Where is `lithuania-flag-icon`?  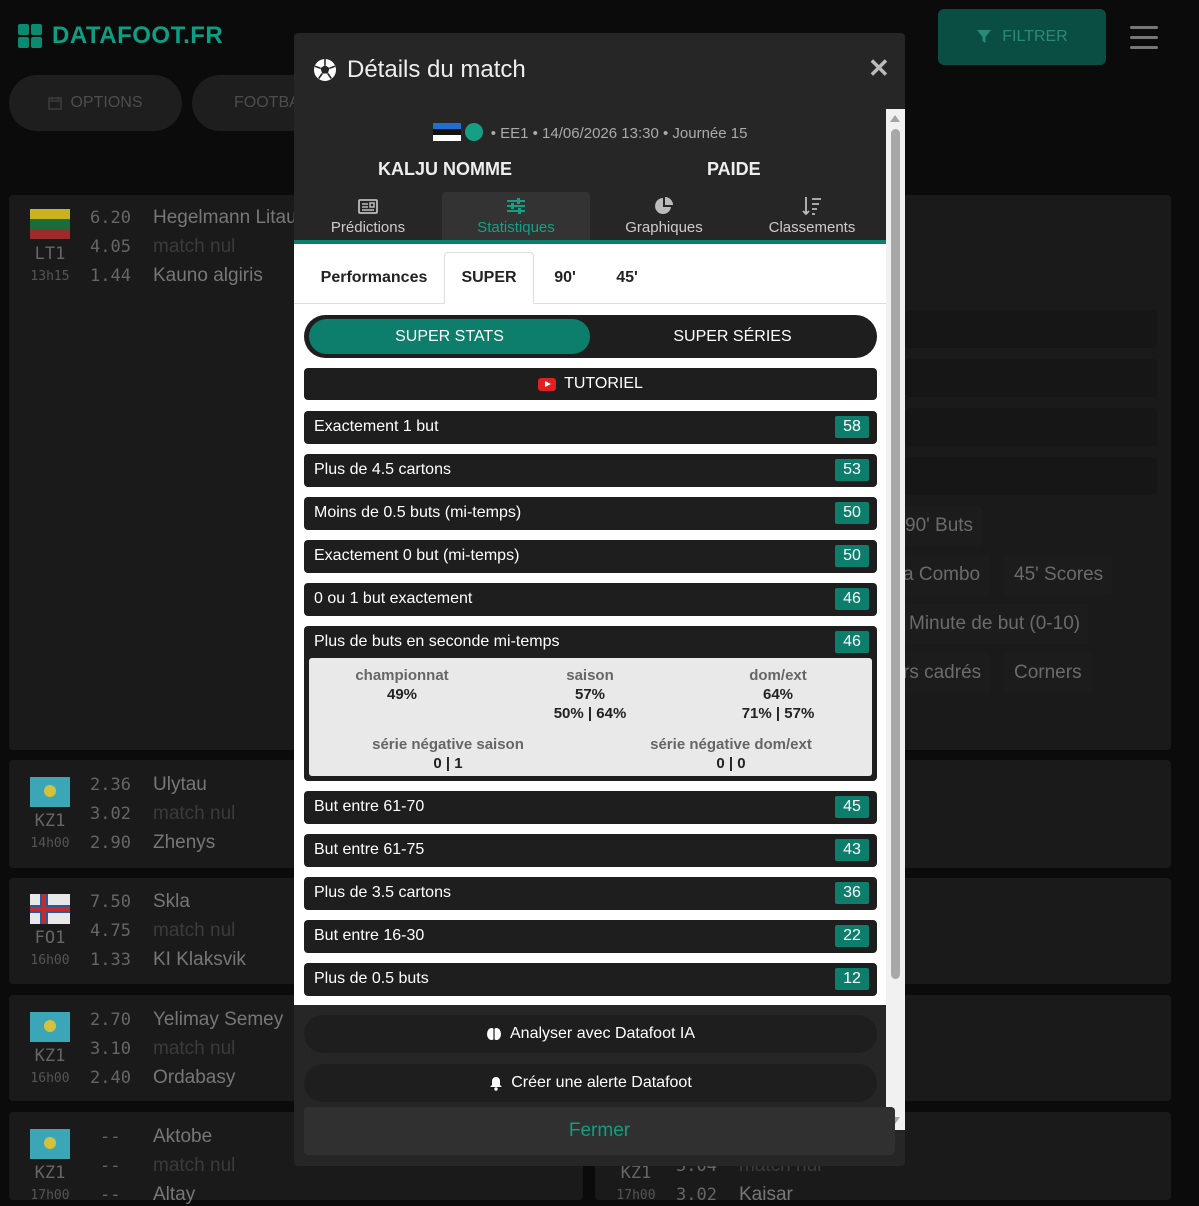
lithuania-flag-icon is located at coordinates (50, 224).